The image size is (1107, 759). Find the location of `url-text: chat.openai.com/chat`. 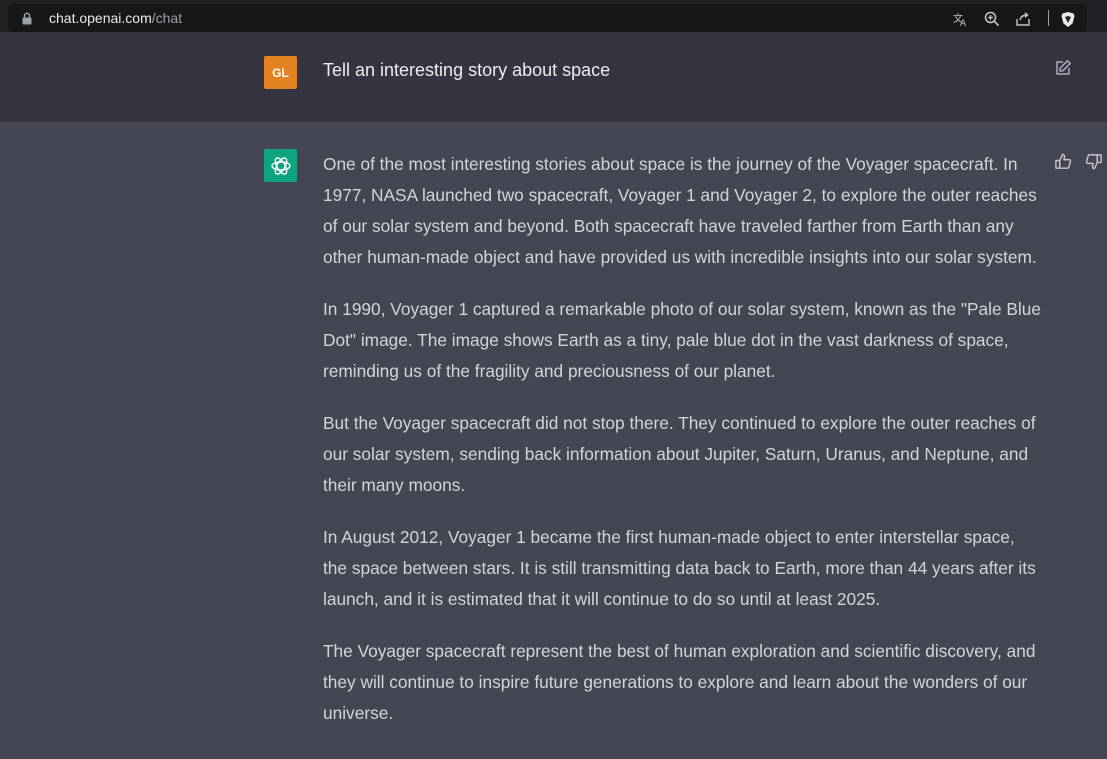

url-text: chat.openai.com/chat is located at coordinates (115, 18).